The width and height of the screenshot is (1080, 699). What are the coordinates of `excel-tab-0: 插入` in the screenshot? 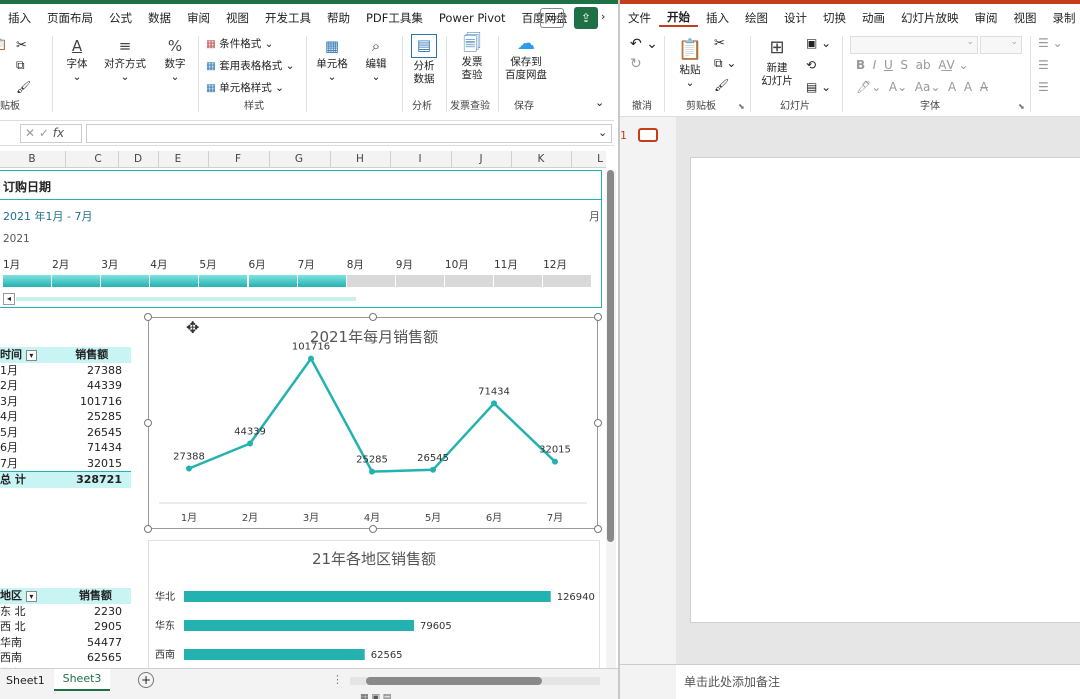 It's located at (19, 18).